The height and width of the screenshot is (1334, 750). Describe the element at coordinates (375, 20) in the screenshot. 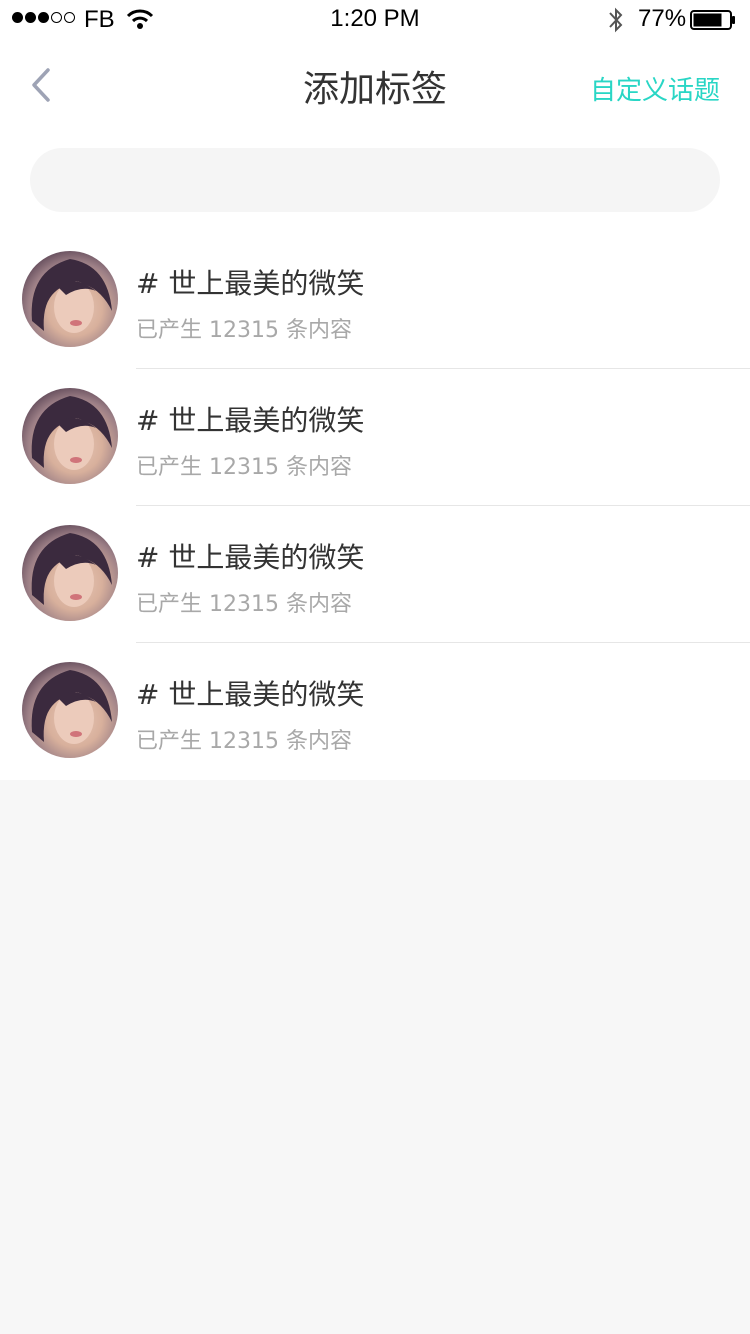

I see `status-bar: FB 1:20 PM 77%` at that location.